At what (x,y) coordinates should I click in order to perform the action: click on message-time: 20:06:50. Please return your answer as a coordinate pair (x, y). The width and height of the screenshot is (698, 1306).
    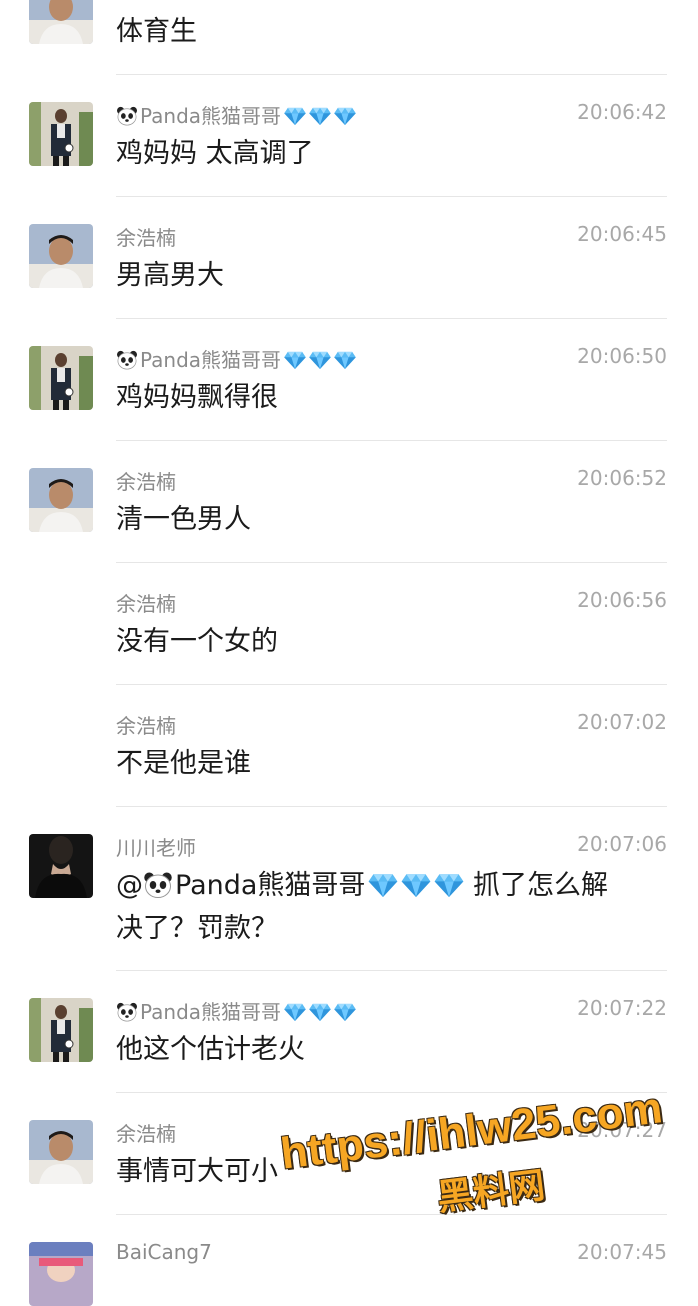
    Looking at the image, I should click on (622, 356).